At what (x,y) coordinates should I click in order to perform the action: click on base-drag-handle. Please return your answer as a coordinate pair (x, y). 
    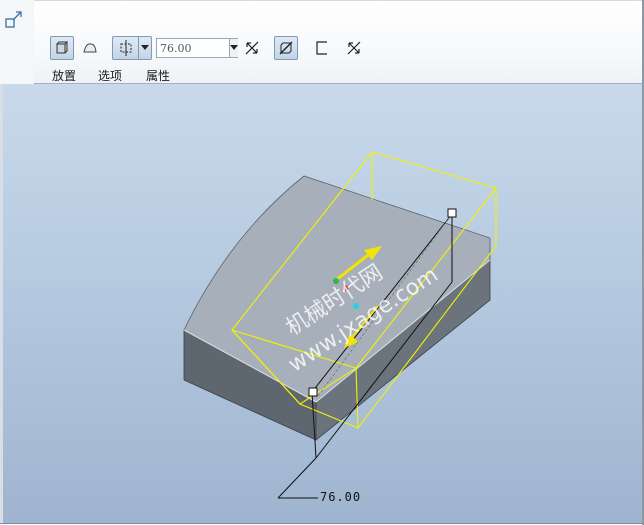
    Looking at the image, I should click on (313, 392).